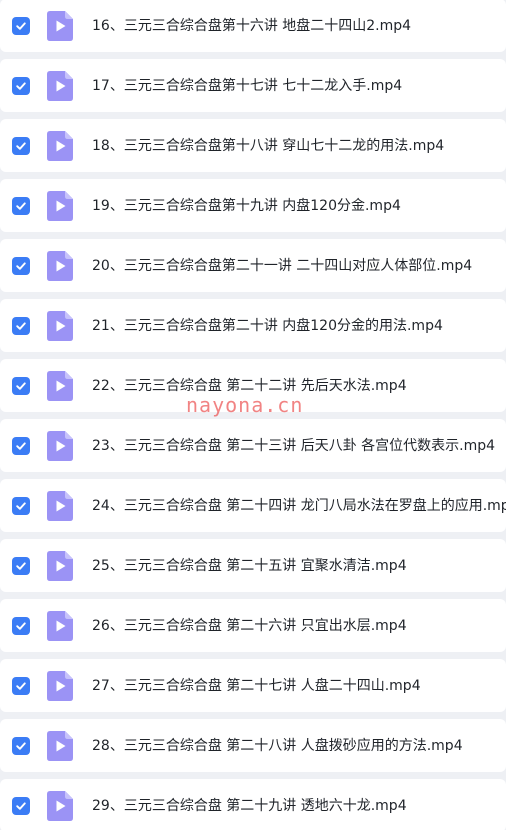 The height and width of the screenshot is (830, 506). I want to click on file-name: 18、三元三合综合盘第十八讲 穿山七十二龙的用法.mp4, so click(268, 145).